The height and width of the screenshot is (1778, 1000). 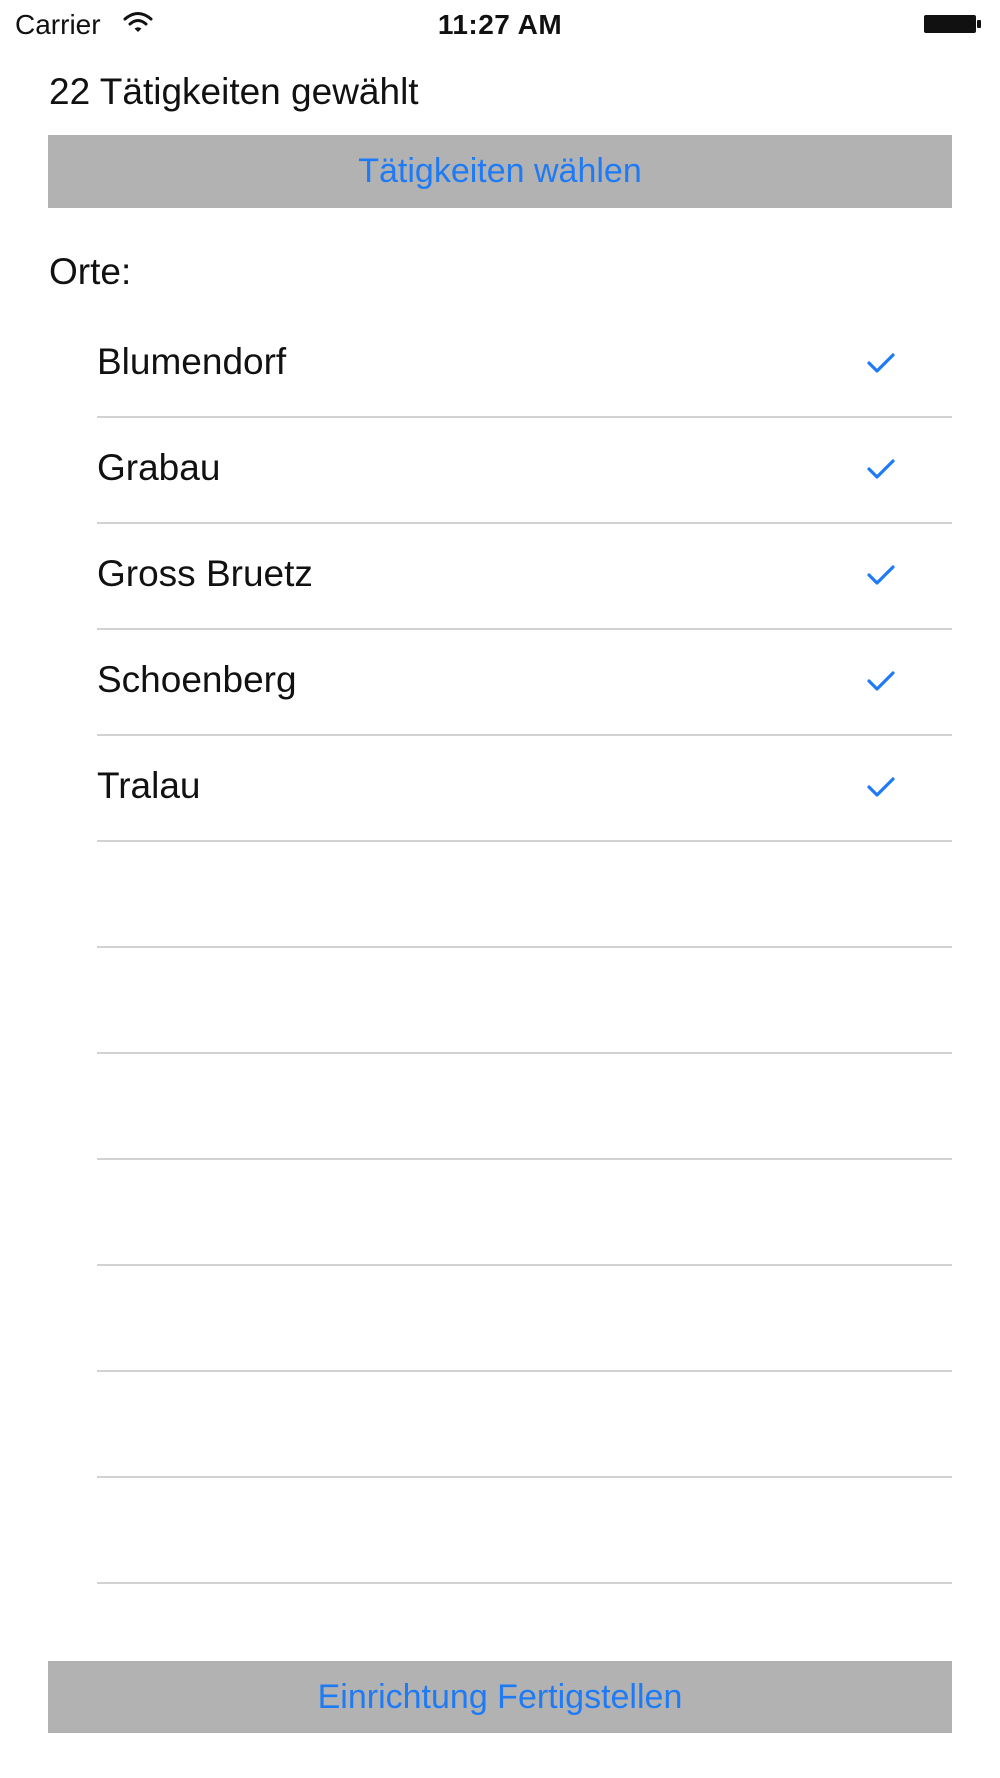 I want to click on finish-setup-button: Einrichtung Fertigstellen, so click(x=500, y=1697).